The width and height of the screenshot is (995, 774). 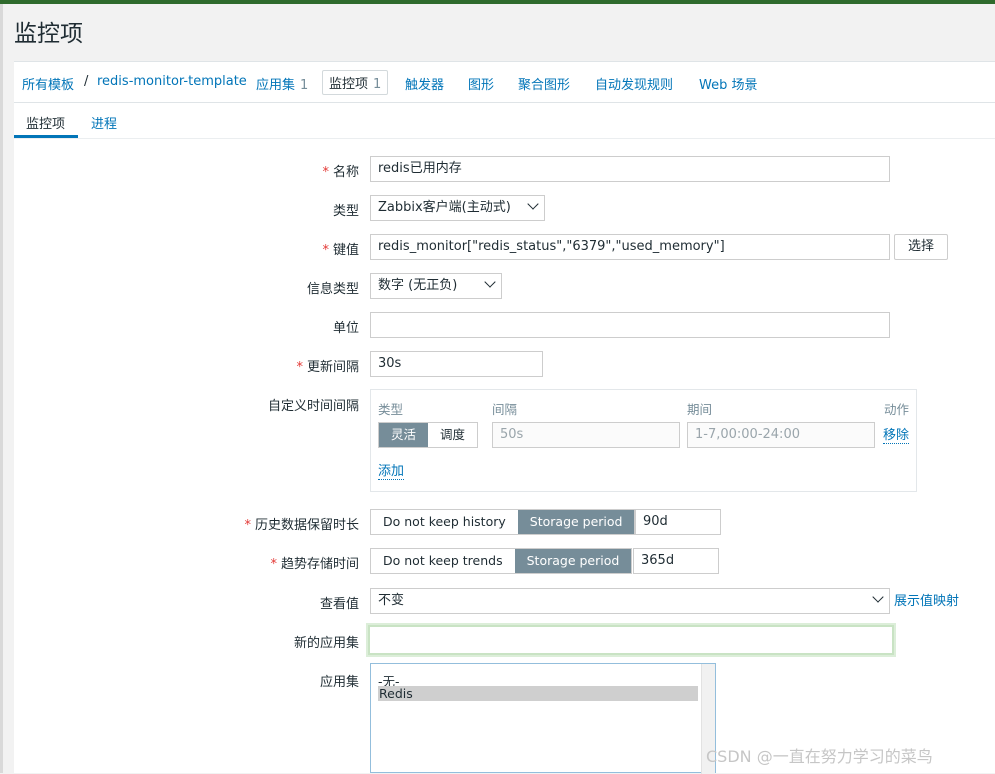 What do you see at coordinates (504, 121) in the screenshot?
I see `form-tabs: 监控项 进程` at bounding box center [504, 121].